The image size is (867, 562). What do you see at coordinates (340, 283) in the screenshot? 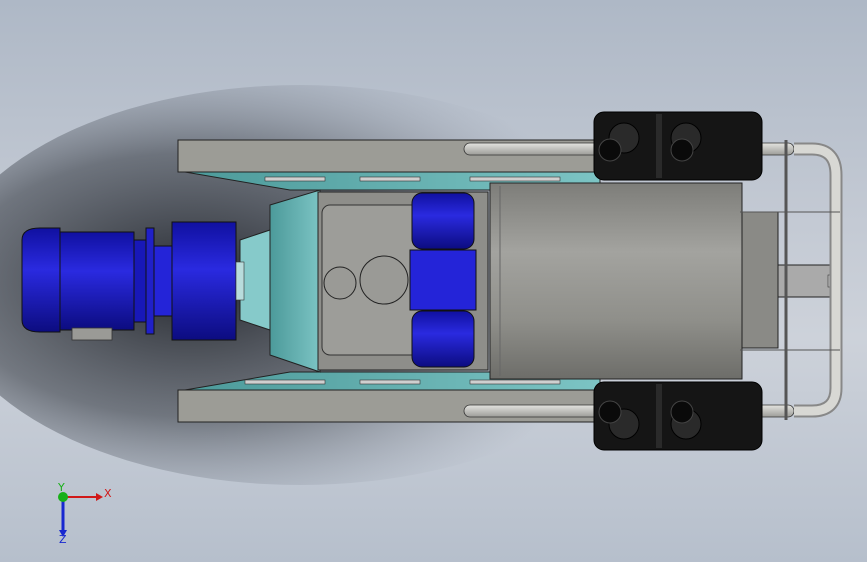
I see `gear-small` at bounding box center [340, 283].